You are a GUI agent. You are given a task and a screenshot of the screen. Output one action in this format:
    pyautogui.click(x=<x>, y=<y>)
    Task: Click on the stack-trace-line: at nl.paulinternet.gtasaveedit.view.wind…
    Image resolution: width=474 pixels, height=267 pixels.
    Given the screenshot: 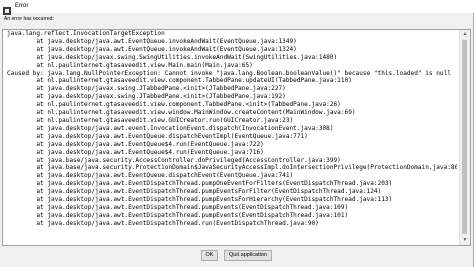 What is the action you would take?
    pyautogui.click(x=181, y=113)
    